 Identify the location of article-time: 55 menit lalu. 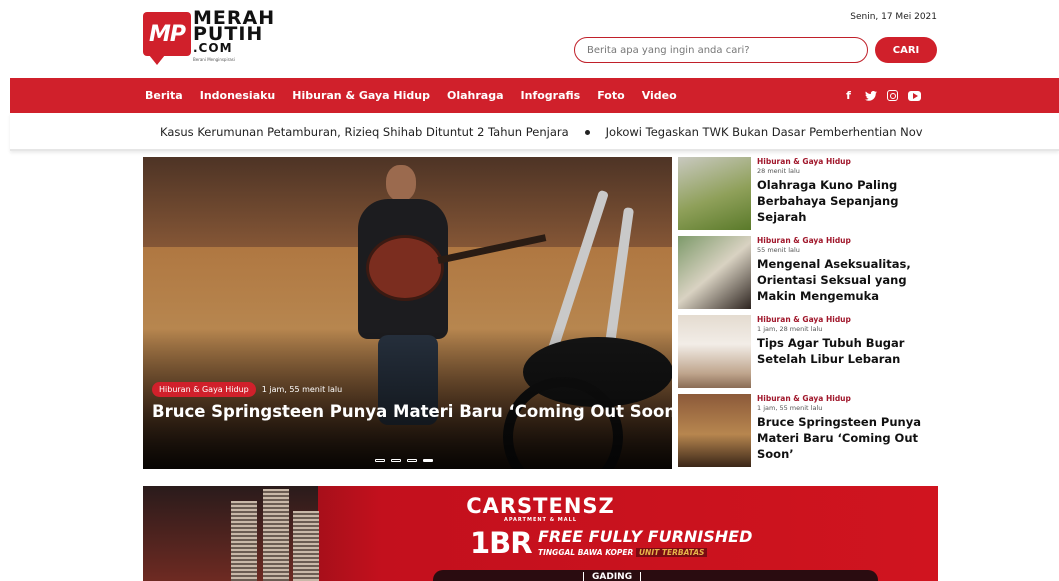
(778, 250).